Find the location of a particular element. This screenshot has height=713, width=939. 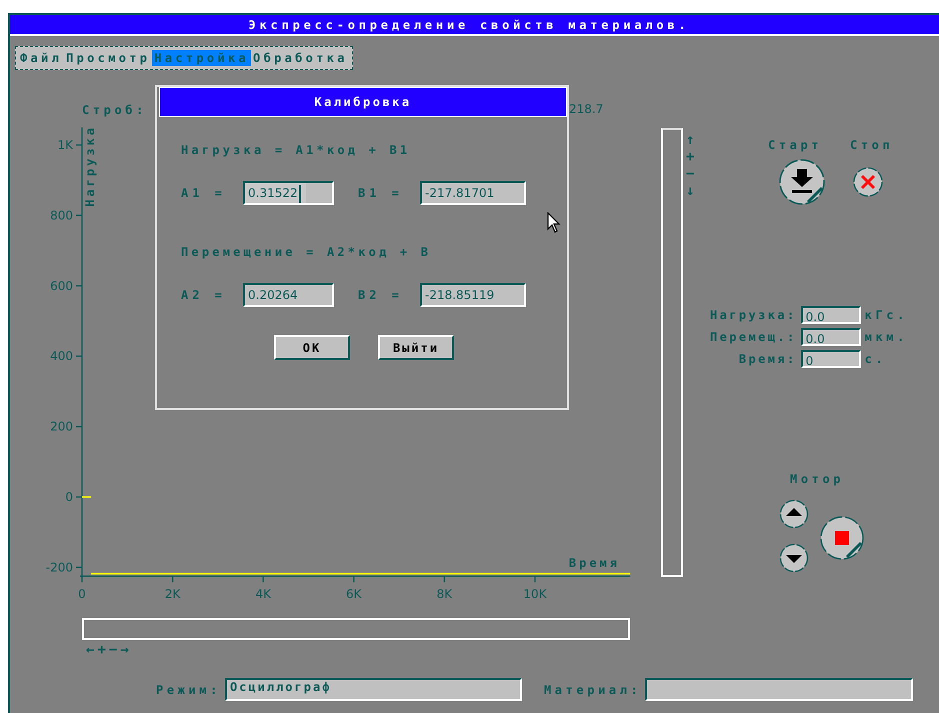

y-tick-label: 200 is located at coordinates (61, 427).